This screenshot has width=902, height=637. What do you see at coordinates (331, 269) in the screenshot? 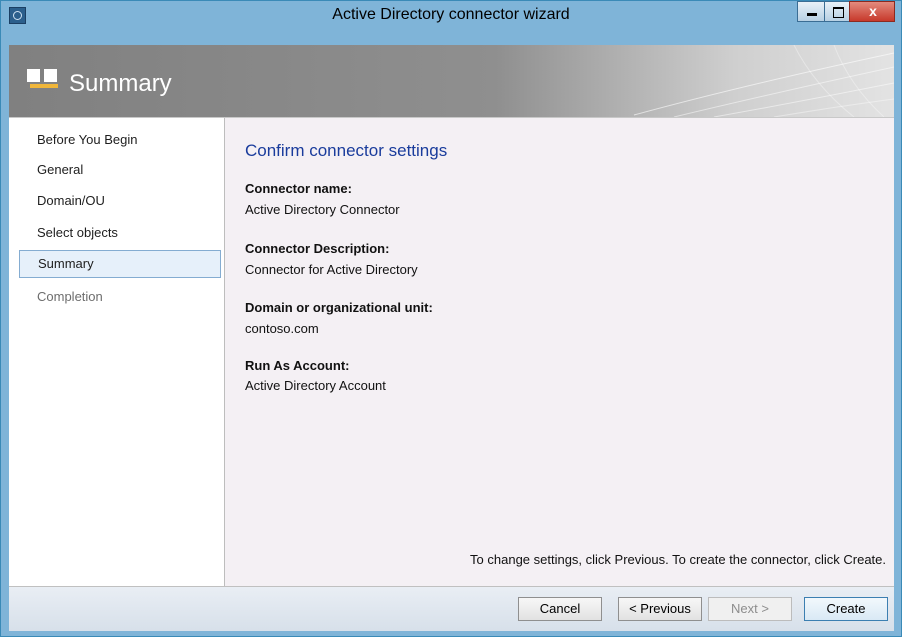
I see `connector-description-value: Connector for Active Directory` at bounding box center [331, 269].